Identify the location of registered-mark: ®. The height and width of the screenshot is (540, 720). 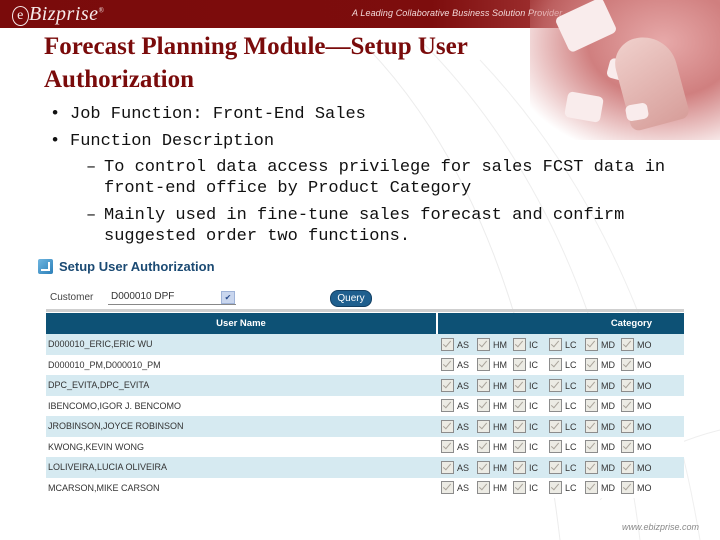
(101, 10).